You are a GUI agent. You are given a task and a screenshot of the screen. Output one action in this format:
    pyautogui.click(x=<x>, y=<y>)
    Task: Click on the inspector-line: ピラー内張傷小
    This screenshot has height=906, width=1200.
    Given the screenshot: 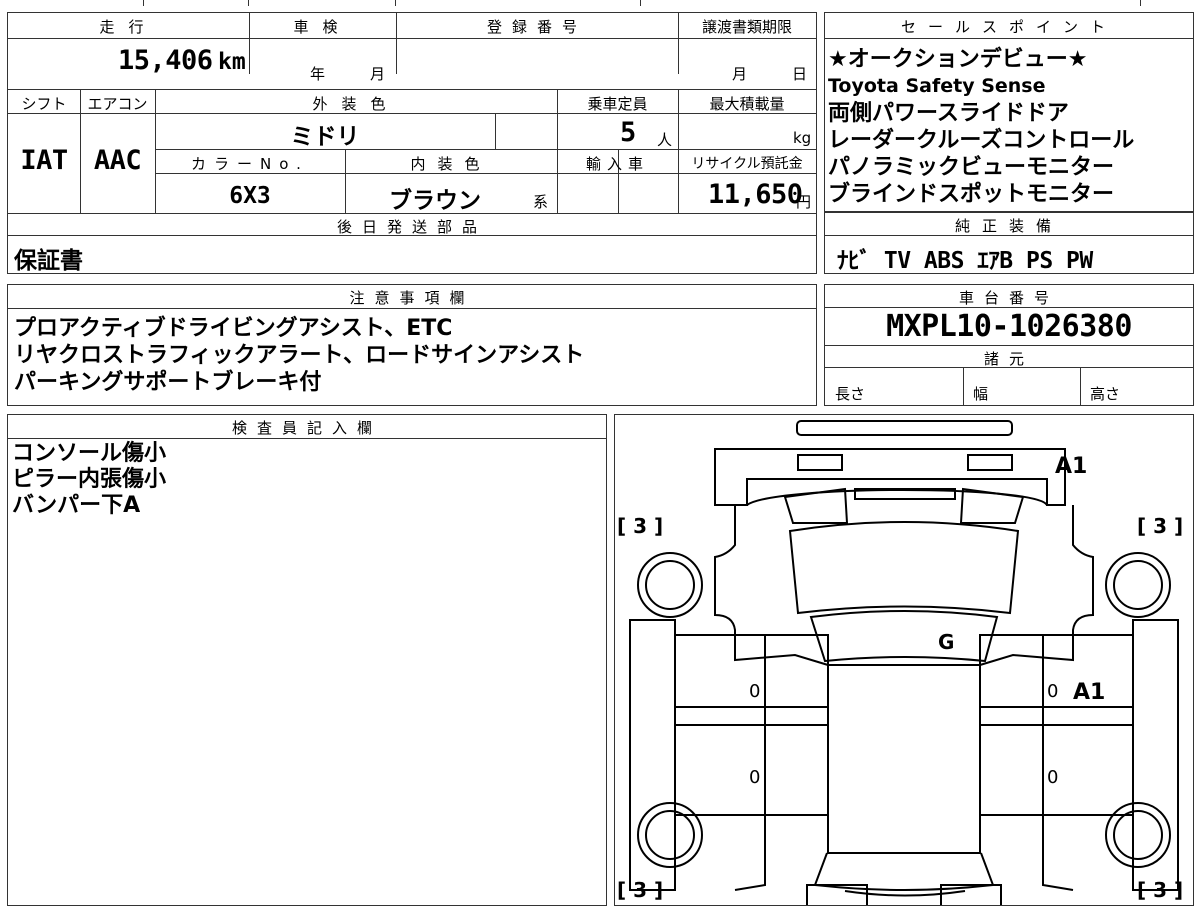 What is the action you would take?
    pyautogui.click(x=89, y=479)
    